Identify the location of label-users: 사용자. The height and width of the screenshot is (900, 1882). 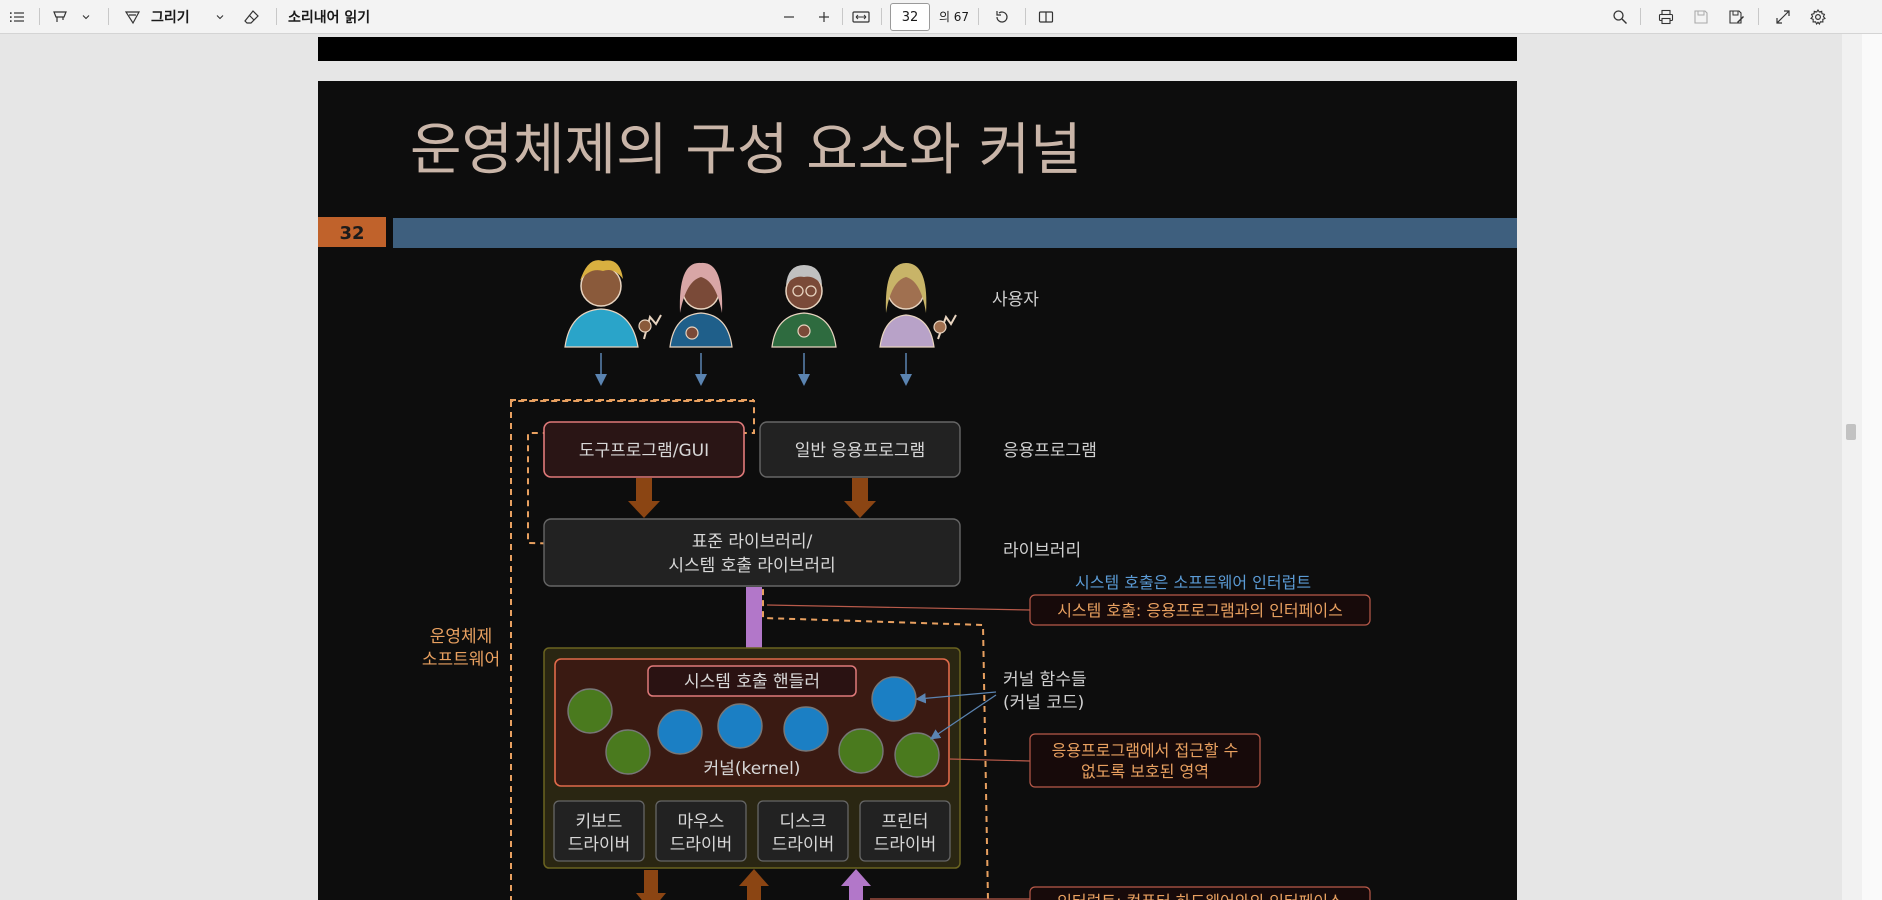
(1015, 300).